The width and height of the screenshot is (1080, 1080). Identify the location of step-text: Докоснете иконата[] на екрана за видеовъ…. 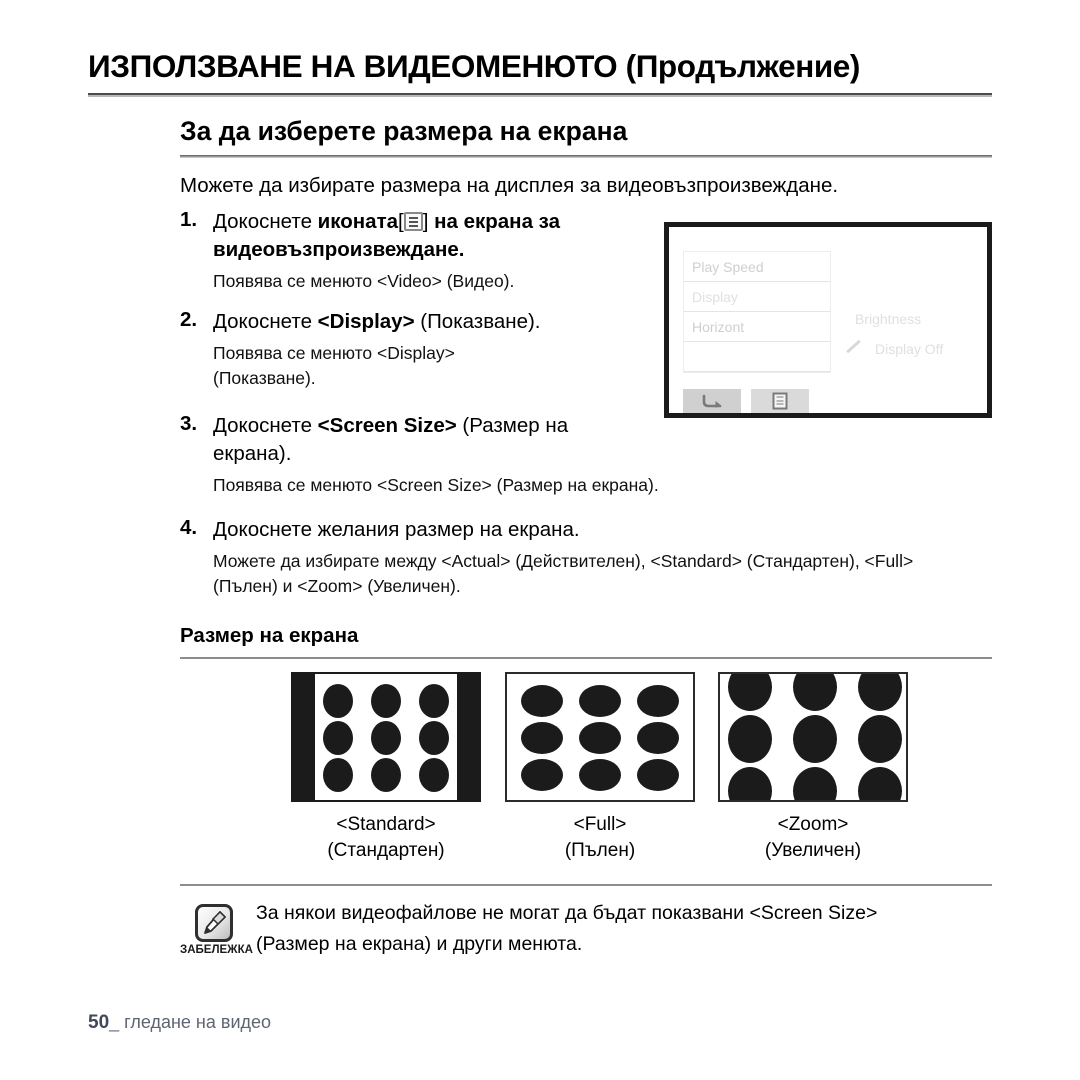
(431, 236).